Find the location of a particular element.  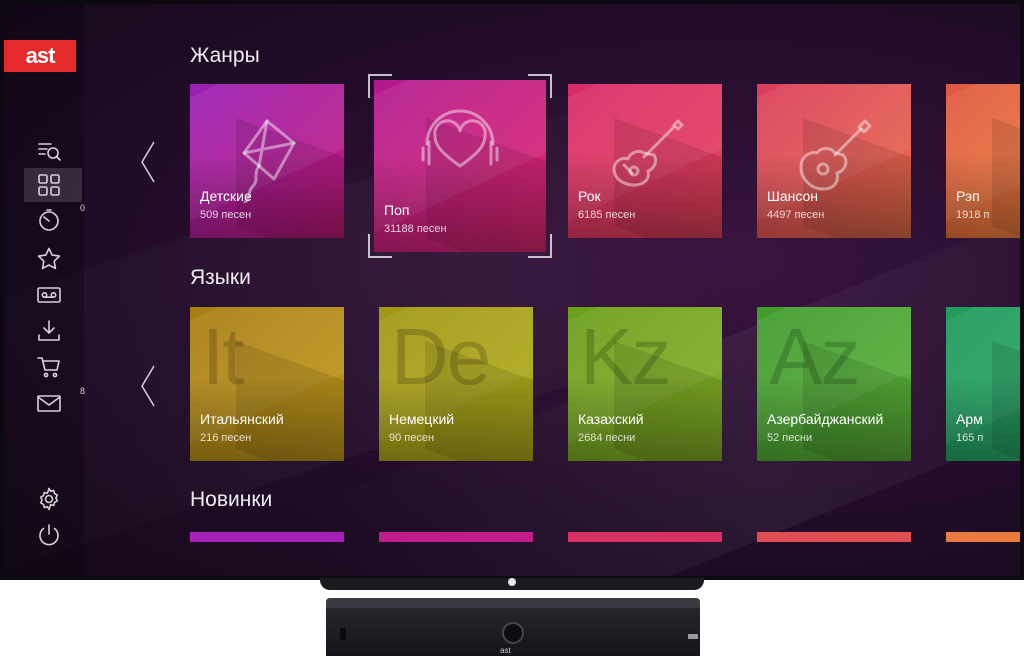

section-title-new: Новинки is located at coordinates (231, 499).